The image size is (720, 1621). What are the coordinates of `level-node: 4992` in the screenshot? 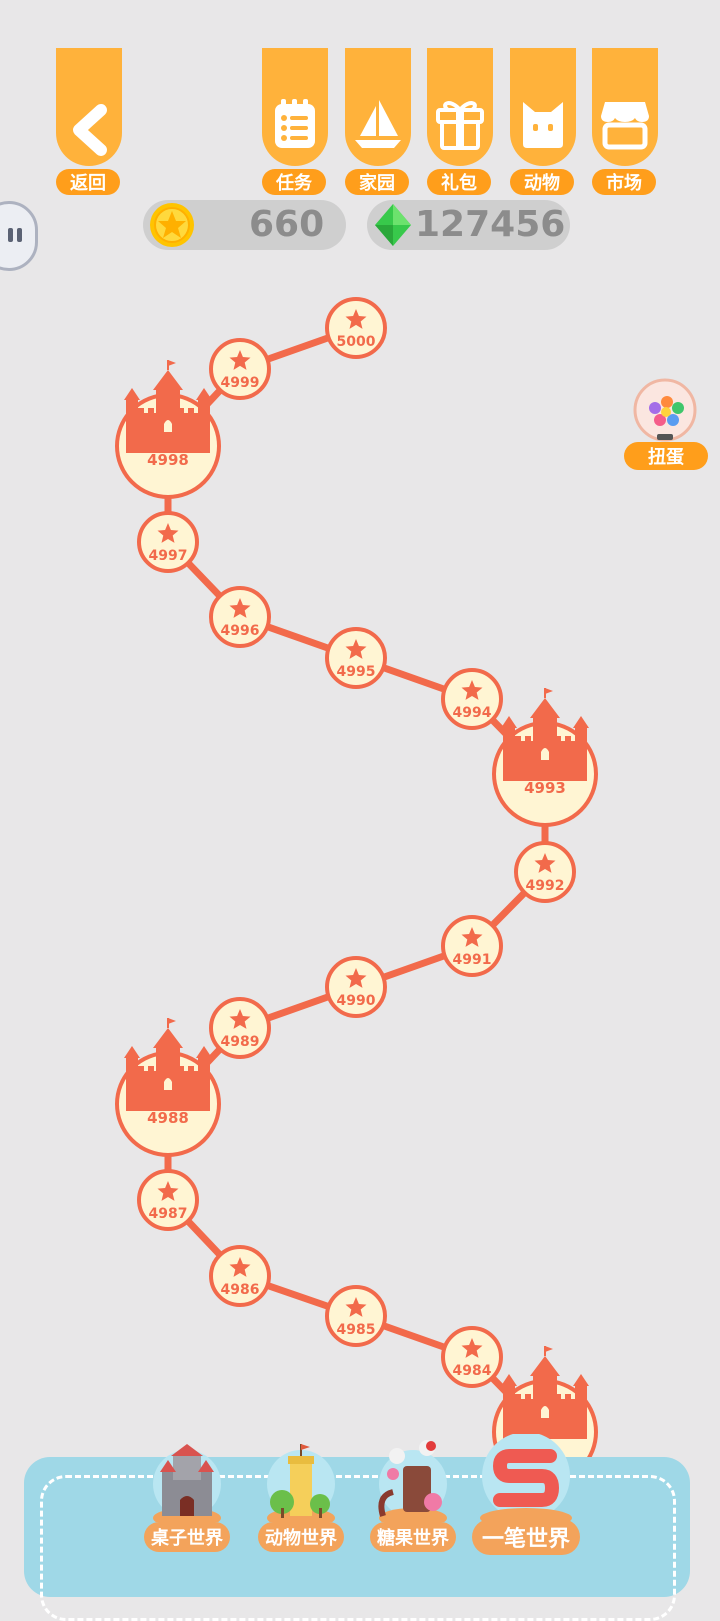 It's located at (545, 872).